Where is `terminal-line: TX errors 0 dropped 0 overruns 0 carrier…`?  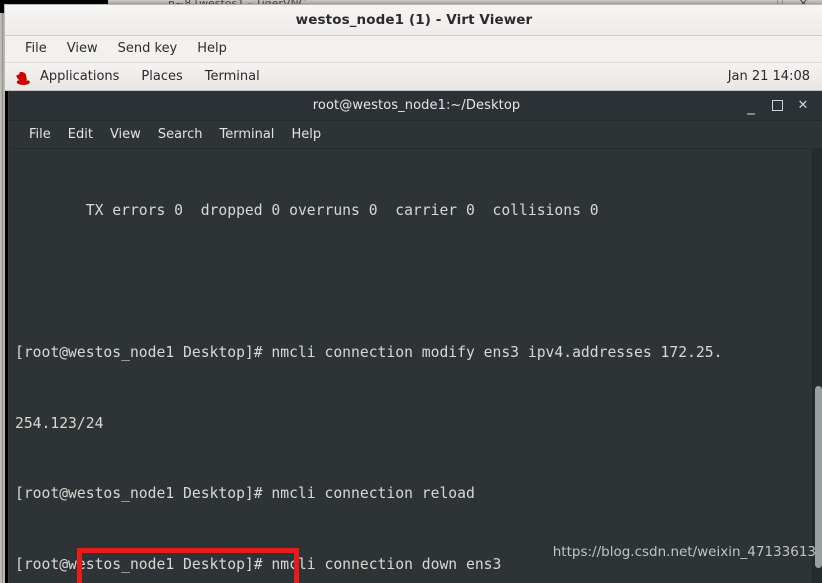 terminal-line: TX errors 0 dropped 0 overruns 0 carrier… is located at coordinates (307, 211).